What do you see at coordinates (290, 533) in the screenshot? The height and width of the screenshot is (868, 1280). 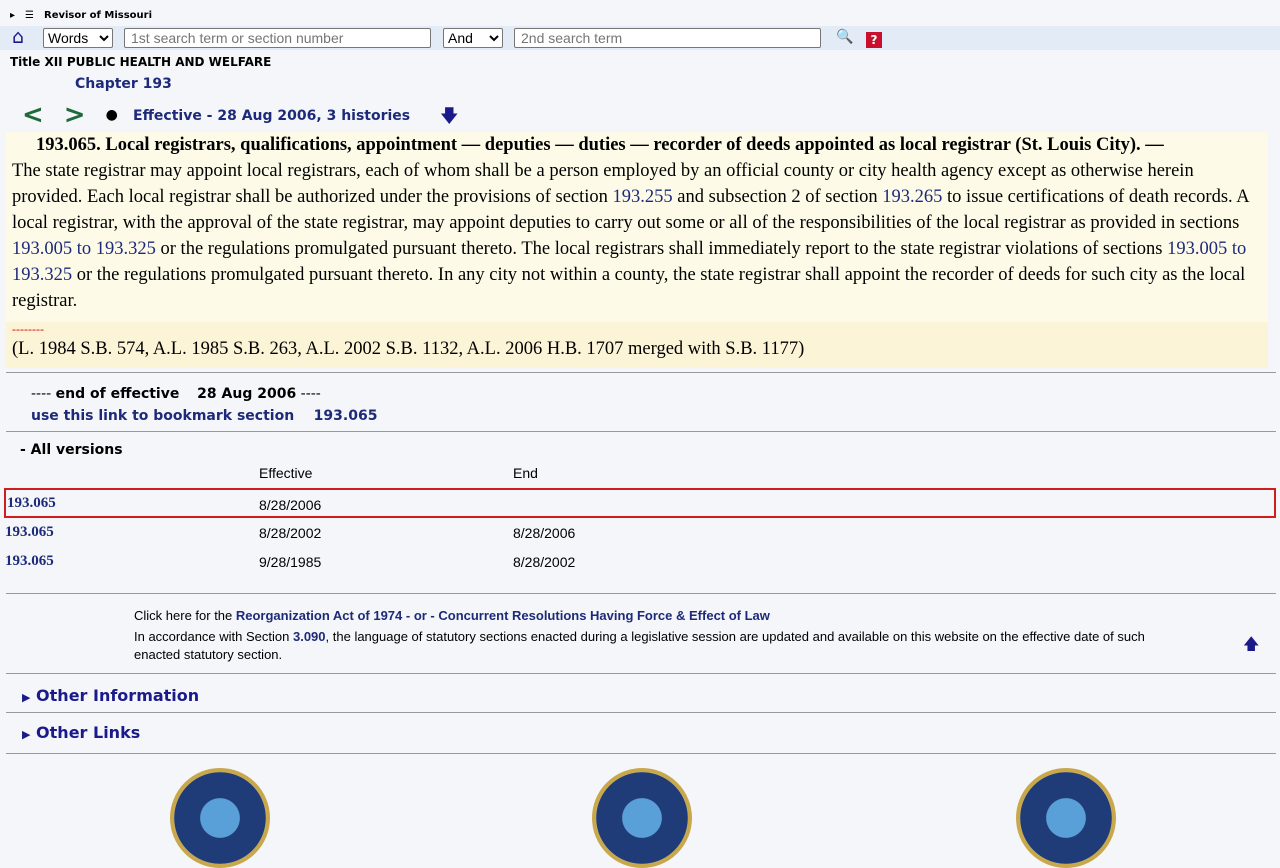 I see `effective-date: 8/28/2002` at bounding box center [290, 533].